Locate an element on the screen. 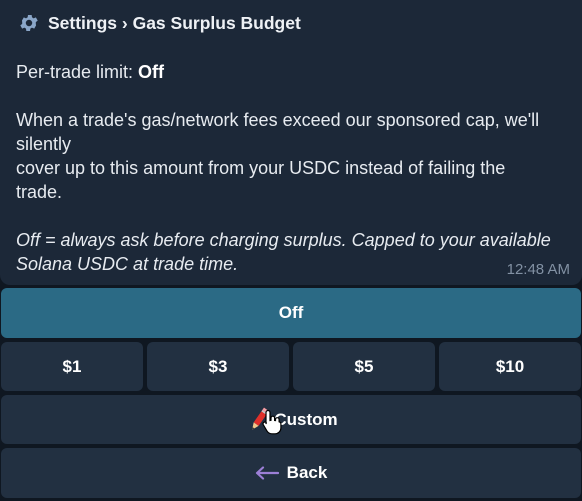  custom-button: Custom is located at coordinates (291, 419).